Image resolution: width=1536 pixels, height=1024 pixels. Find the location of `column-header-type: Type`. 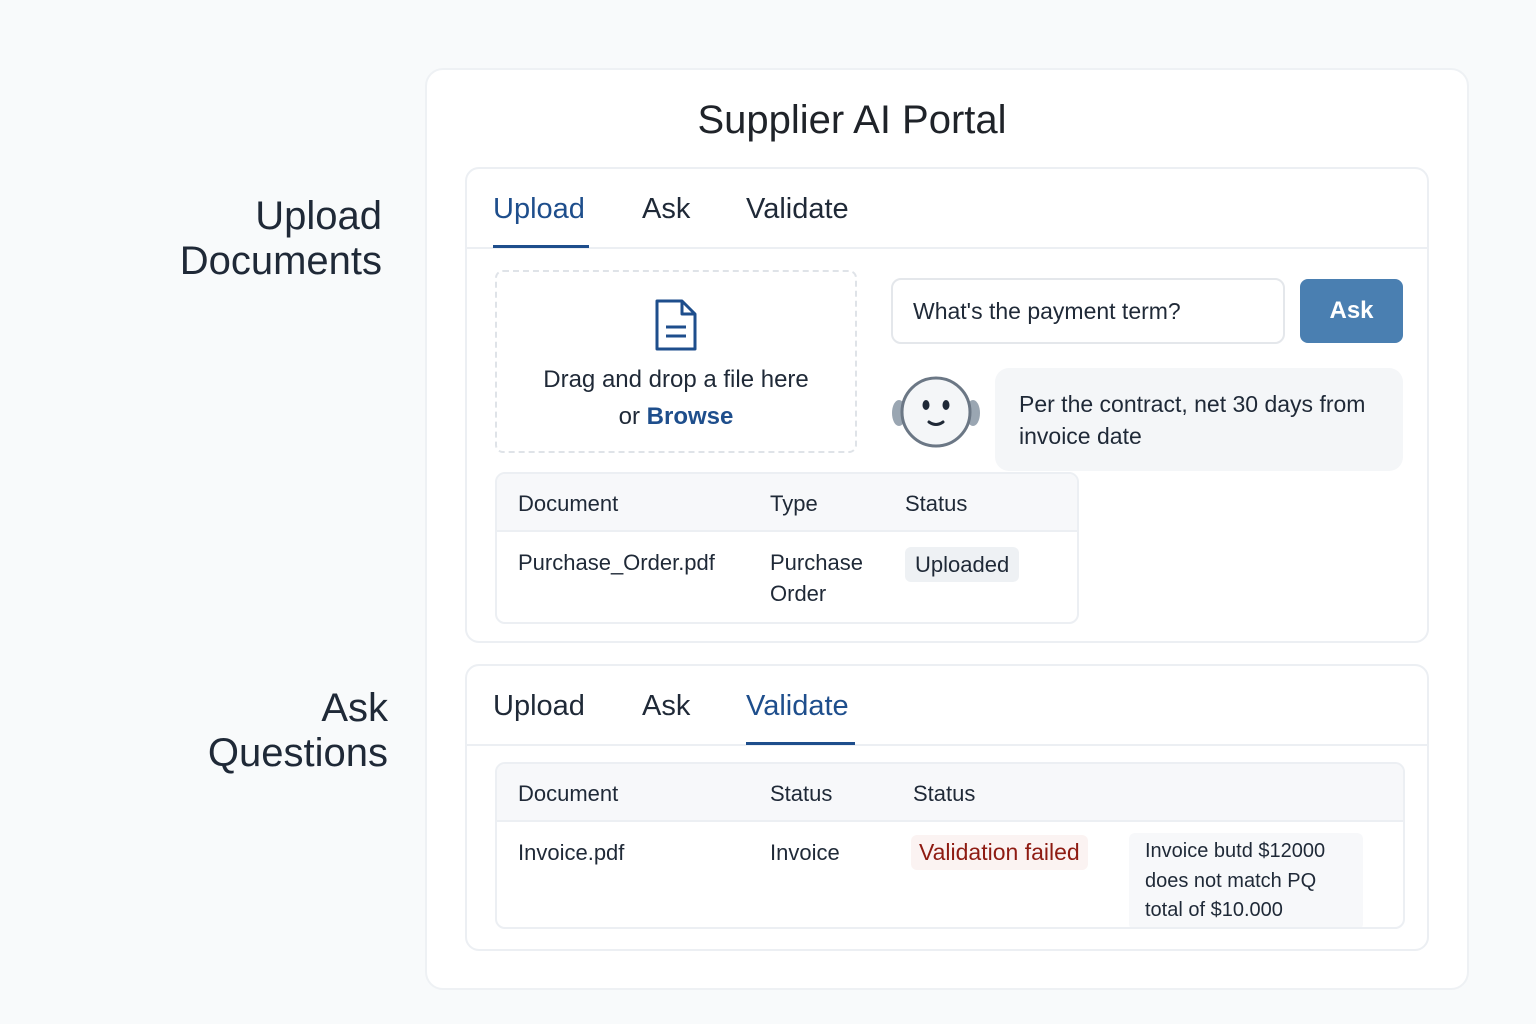

column-header-type: Type is located at coordinates (794, 503).